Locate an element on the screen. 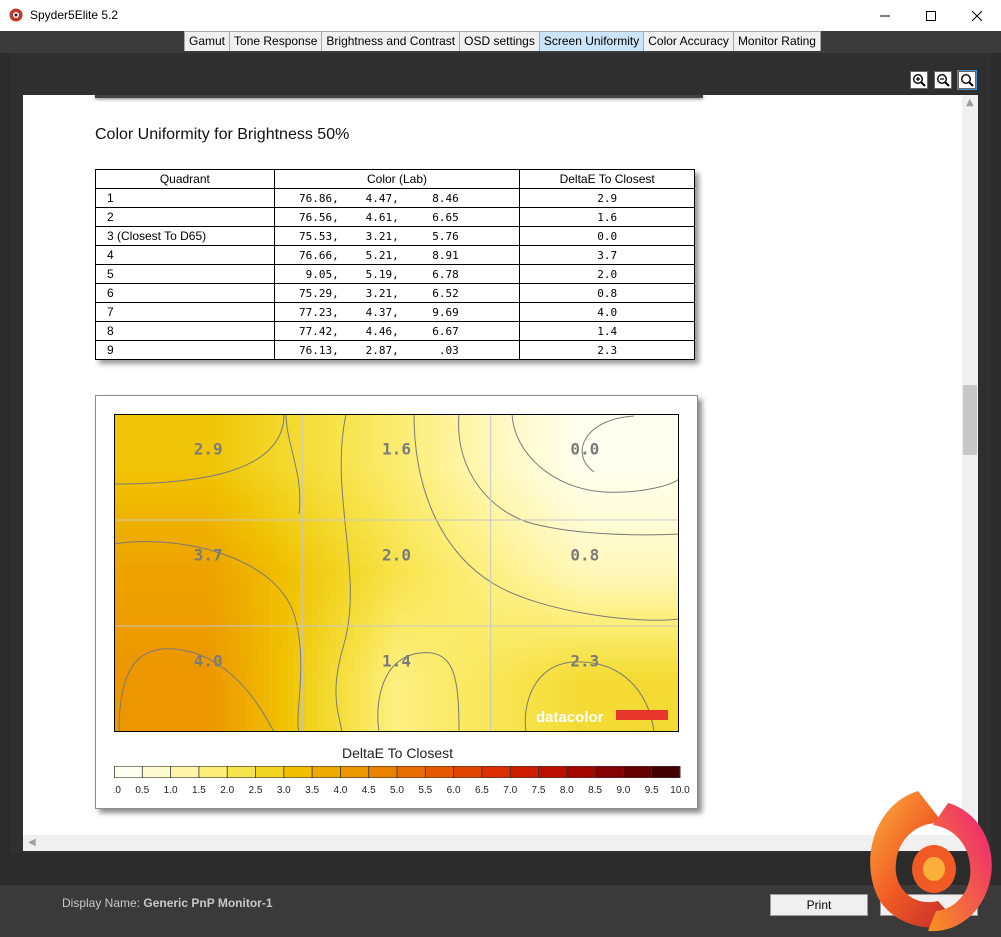 The width and height of the screenshot is (1001, 937). zoom-out-button is located at coordinates (943, 80).